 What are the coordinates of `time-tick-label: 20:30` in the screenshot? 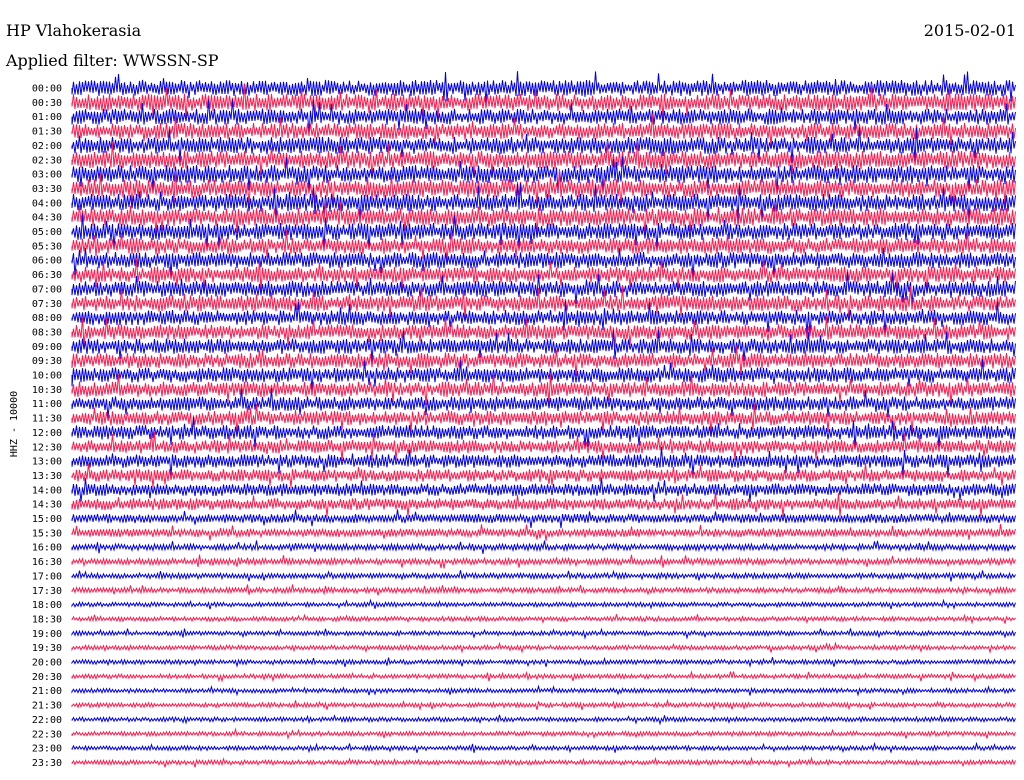 It's located at (47, 677).